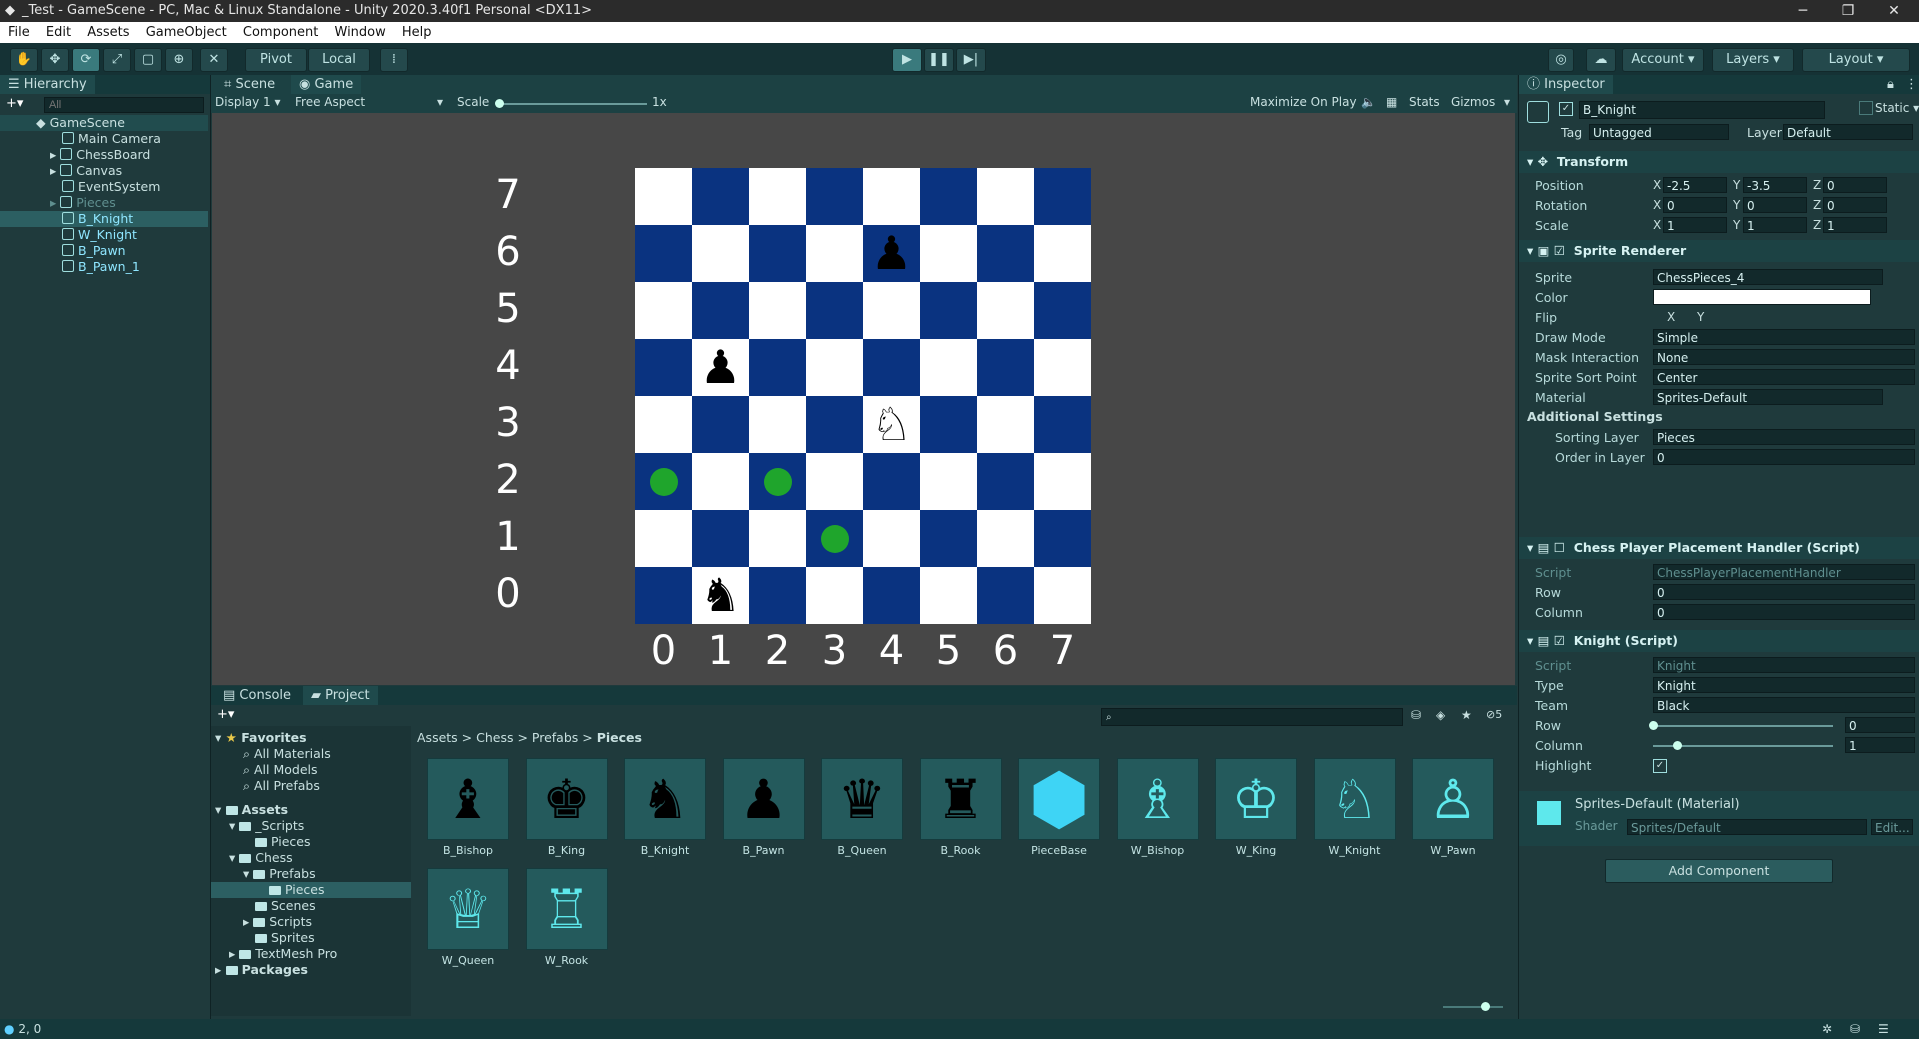 The image size is (1919, 1039). Describe the element at coordinates (1059, 807) in the screenshot. I see `asset-item: ⬢ PieceBase` at that location.